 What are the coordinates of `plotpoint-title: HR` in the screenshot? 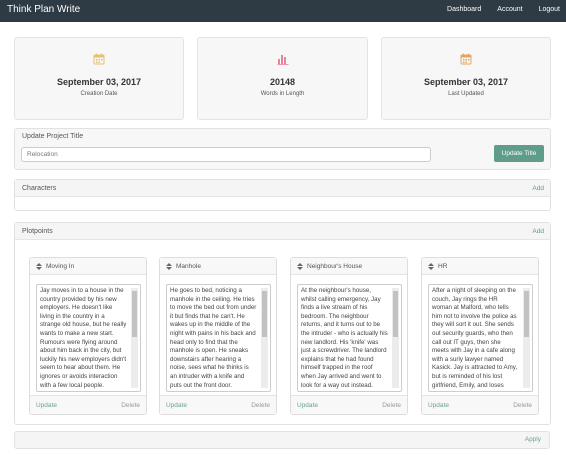 It's located at (443, 266).